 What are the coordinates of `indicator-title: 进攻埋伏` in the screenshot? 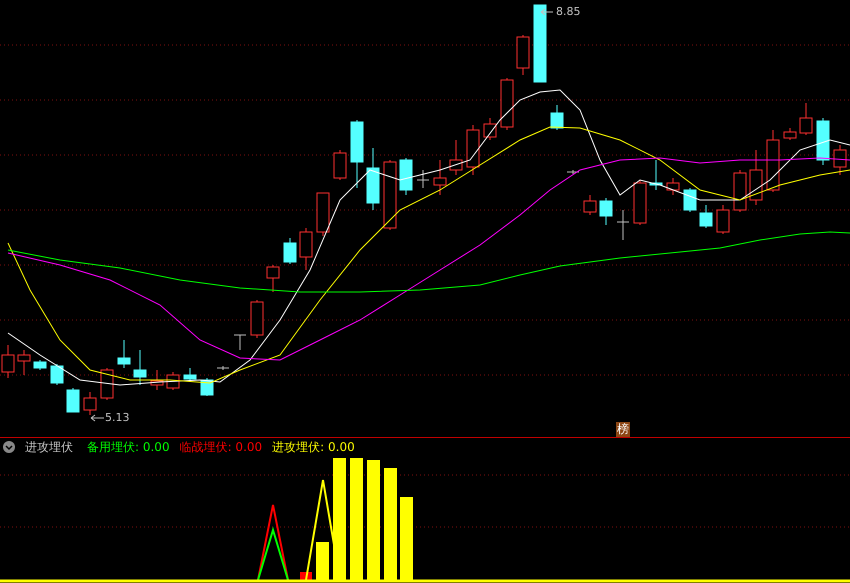 It's located at (49, 447).